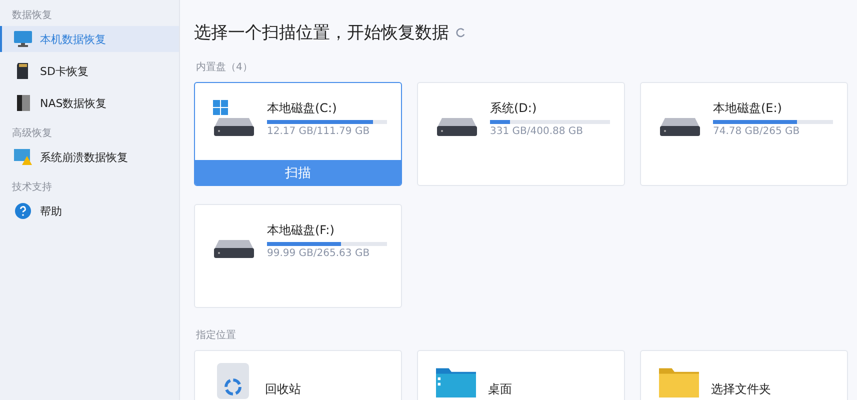 The height and width of the screenshot is (400, 857). I want to click on drive-name: 本地磁盘(E:), so click(748, 108).